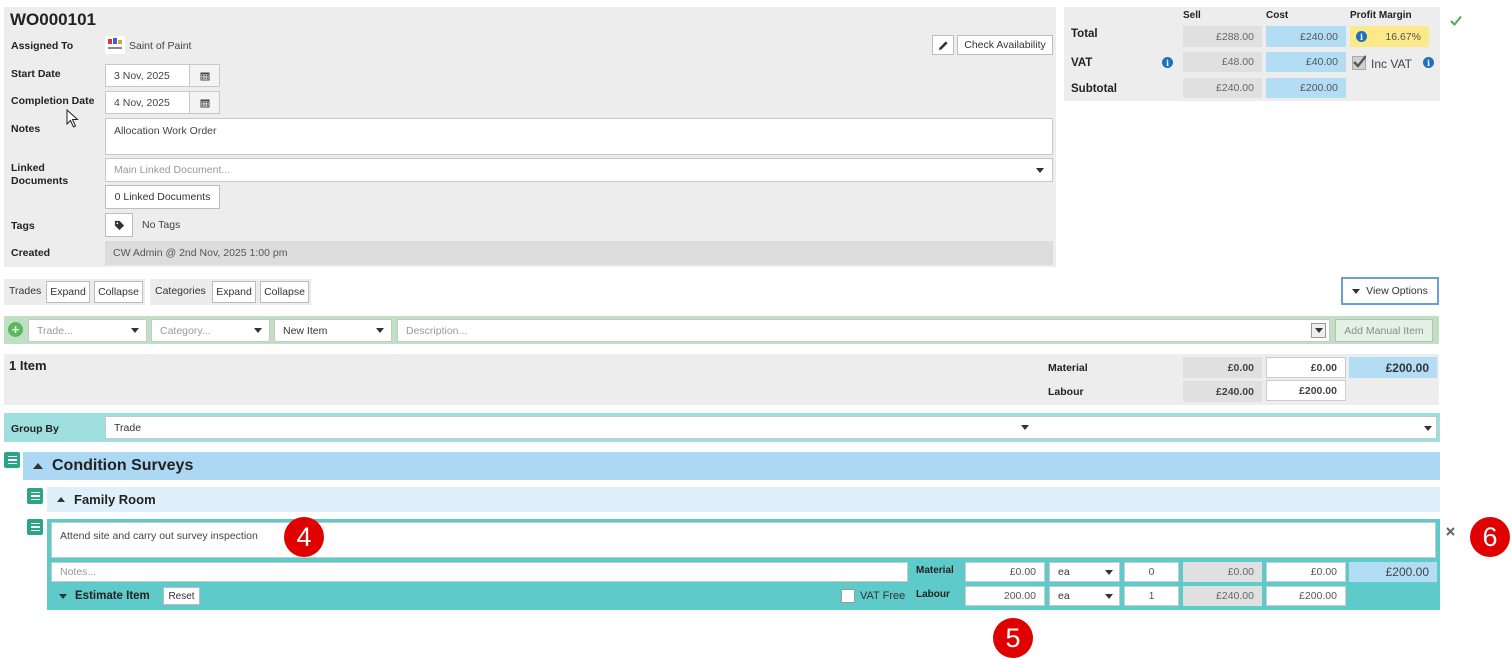 The width and height of the screenshot is (1512, 659). I want to click on trade-group-header: Condition Surveys, so click(731, 466).